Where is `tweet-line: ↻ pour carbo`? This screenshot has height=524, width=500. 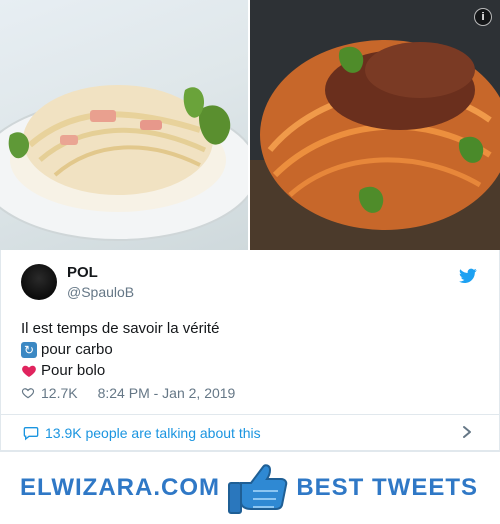
tweet-line: ↻ pour carbo is located at coordinates (120, 349).